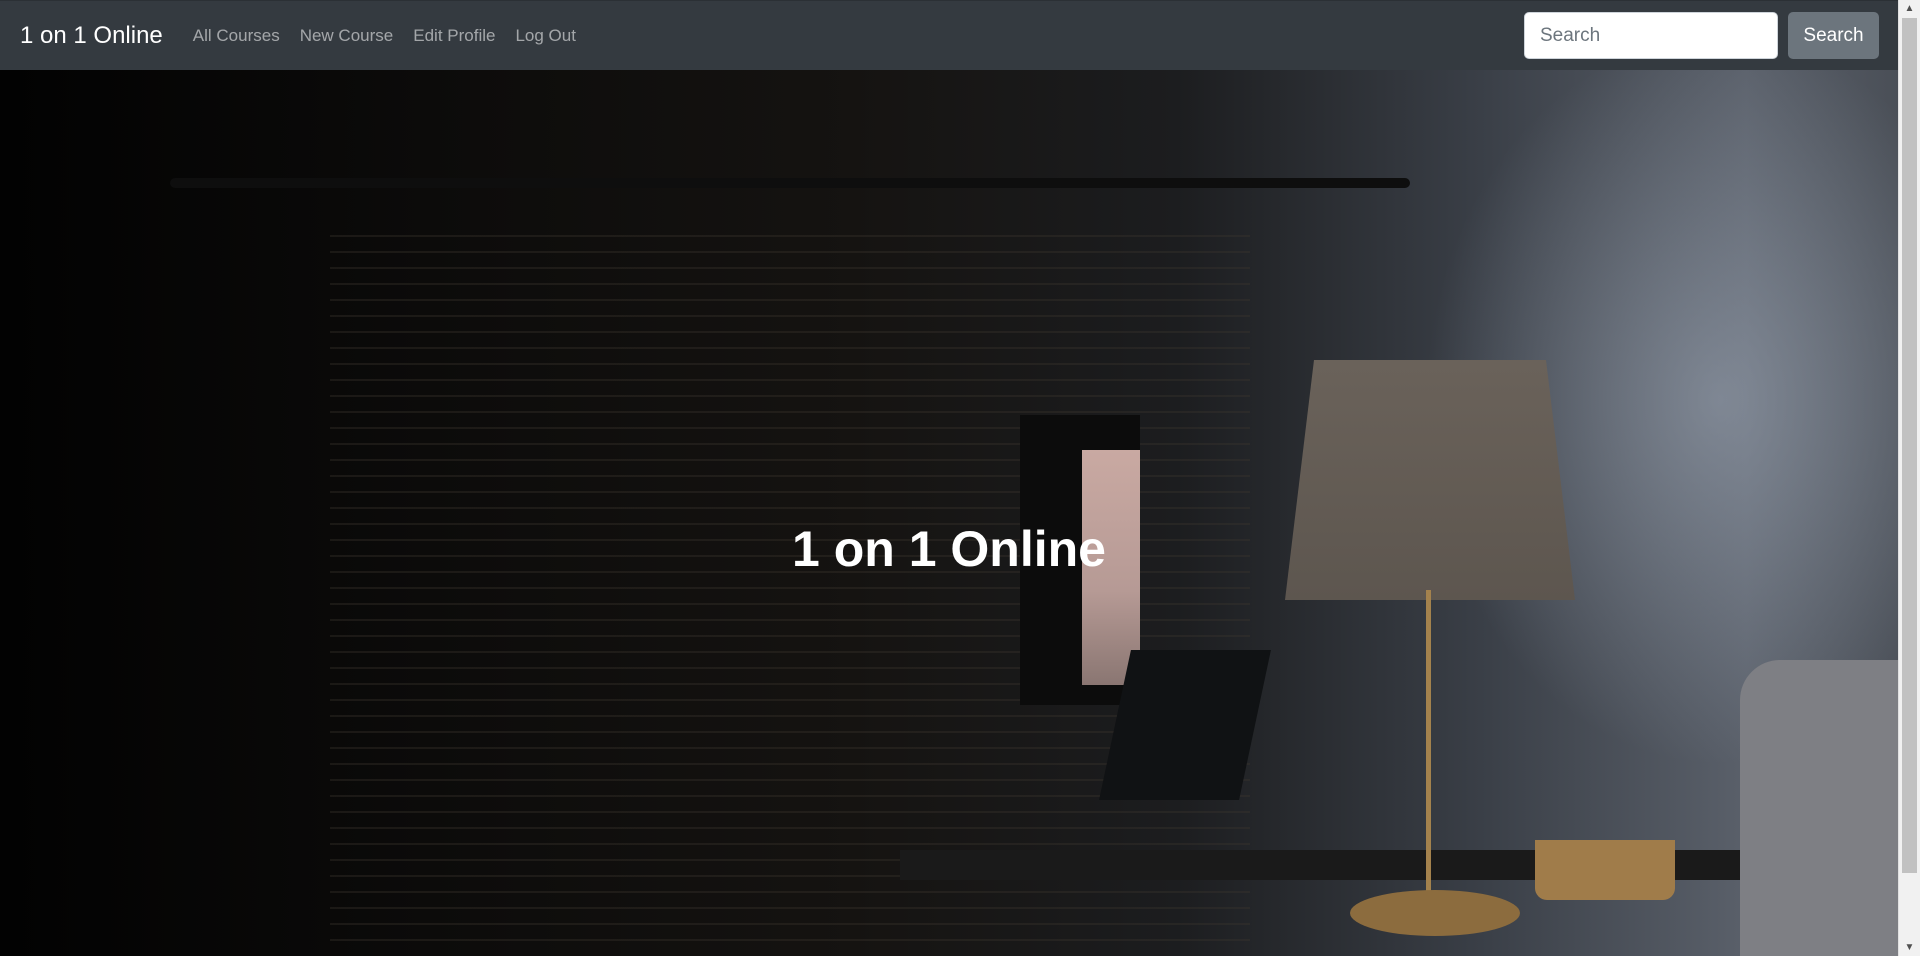  I want to click on hero-title: 1 on 1 Online, so click(949, 549).